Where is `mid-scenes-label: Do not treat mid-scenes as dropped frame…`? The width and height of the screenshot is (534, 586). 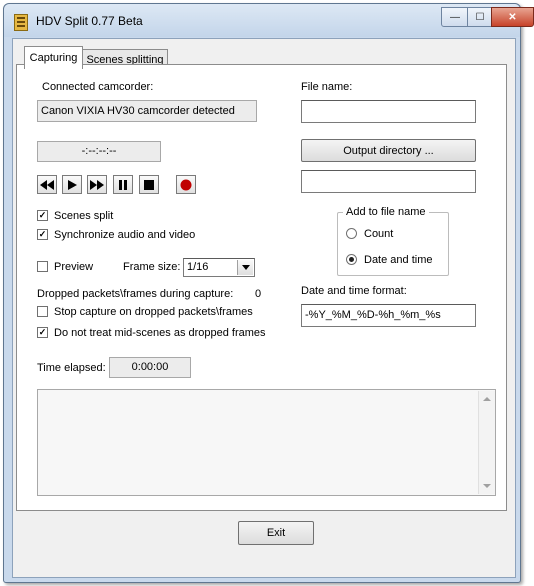
mid-scenes-label: Do not treat mid-scenes as dropped frame… is located at coordinates (160, 333).